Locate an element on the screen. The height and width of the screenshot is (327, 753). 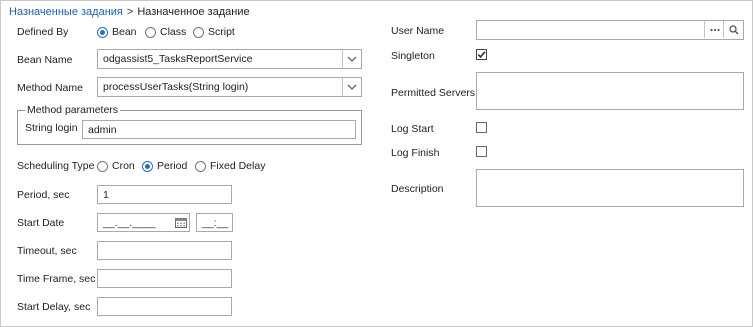
radio-bean: Bean is located at coordinates (117, 32).